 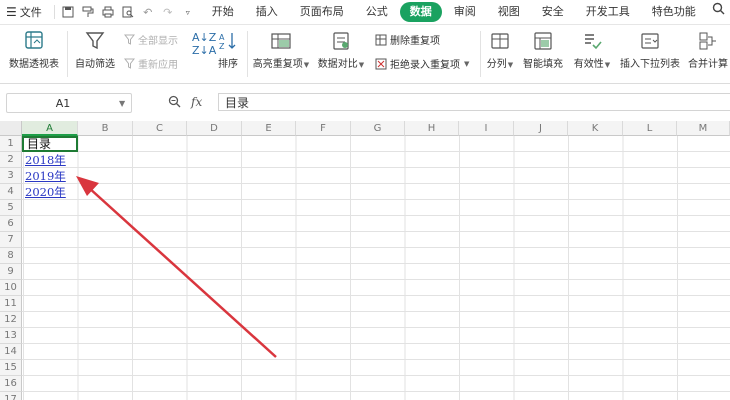 What do you see at coordinates (608, 12) in the screenshot?
I see `tab-developer: 开发工具` at bounding box center [608, 12].